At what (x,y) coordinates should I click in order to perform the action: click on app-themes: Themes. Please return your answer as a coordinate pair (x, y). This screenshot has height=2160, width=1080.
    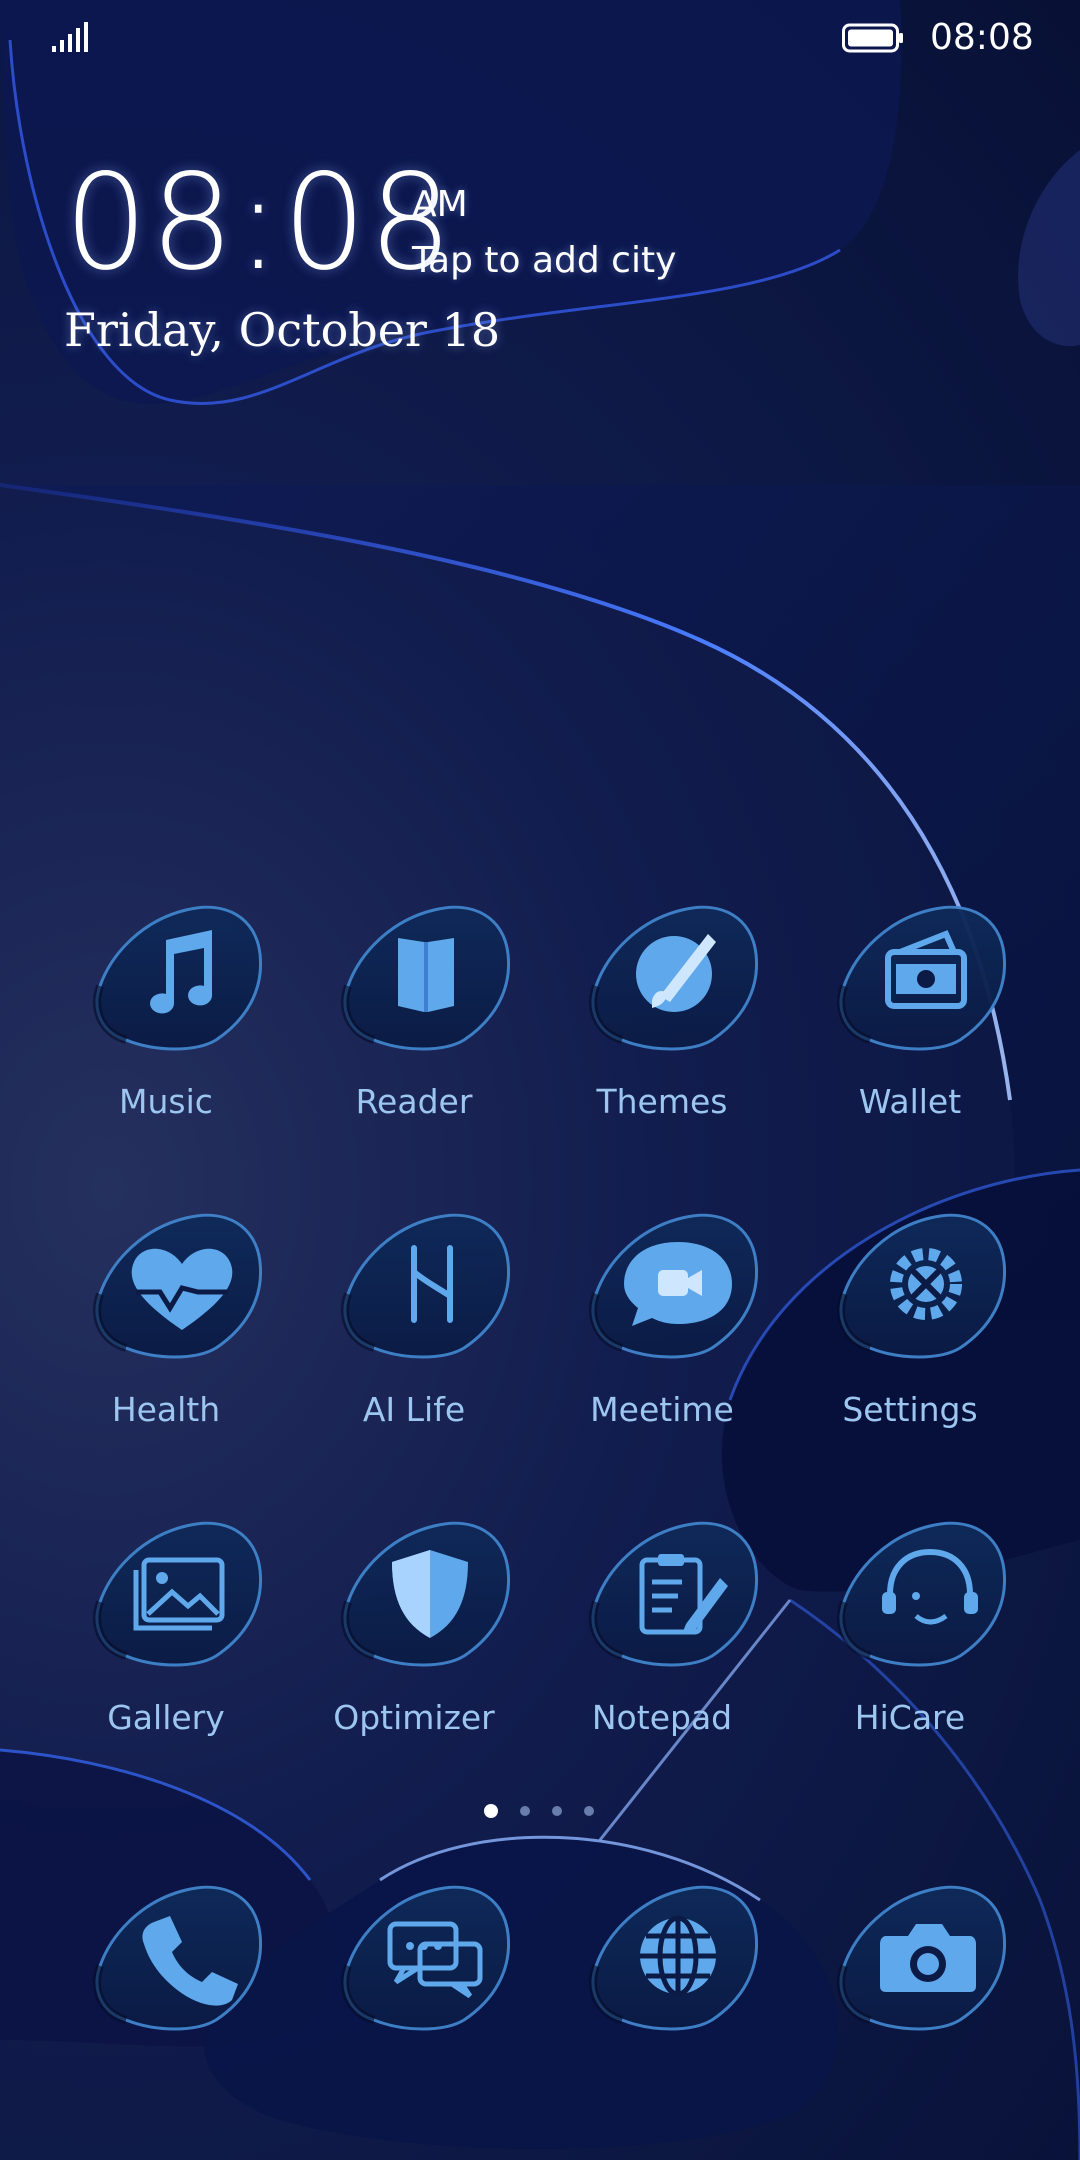
    Looking at the image, I should click on (662, 1030).